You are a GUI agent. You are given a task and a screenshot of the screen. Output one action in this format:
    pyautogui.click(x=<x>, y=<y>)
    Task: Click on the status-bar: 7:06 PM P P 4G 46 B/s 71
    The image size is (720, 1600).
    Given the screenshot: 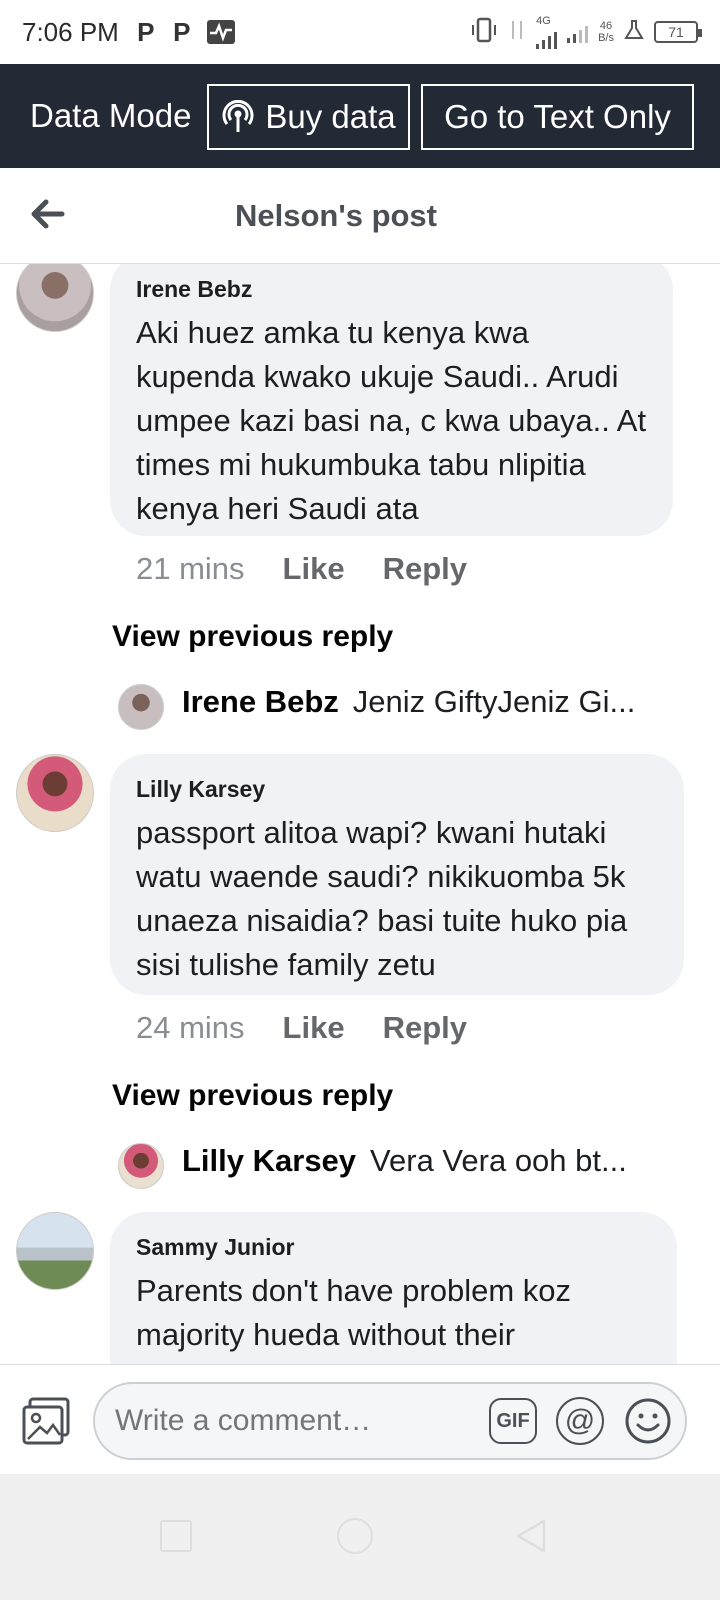 What is the action you would take?
    pyautogui.click(x=360, y=32)
    